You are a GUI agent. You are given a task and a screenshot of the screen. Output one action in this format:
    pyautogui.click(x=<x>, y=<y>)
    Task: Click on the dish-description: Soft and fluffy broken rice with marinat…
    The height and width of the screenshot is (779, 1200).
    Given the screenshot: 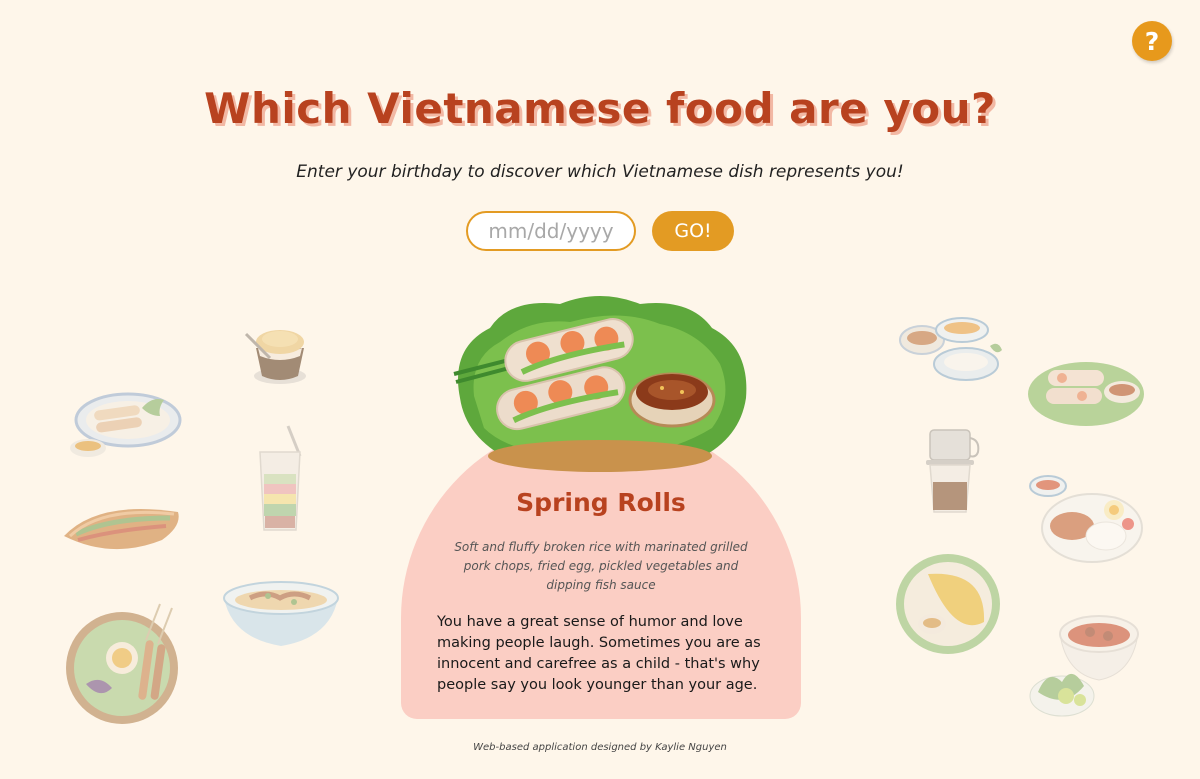 What is the action you would take?
    pyautogui.click(x=601, y=566)
    